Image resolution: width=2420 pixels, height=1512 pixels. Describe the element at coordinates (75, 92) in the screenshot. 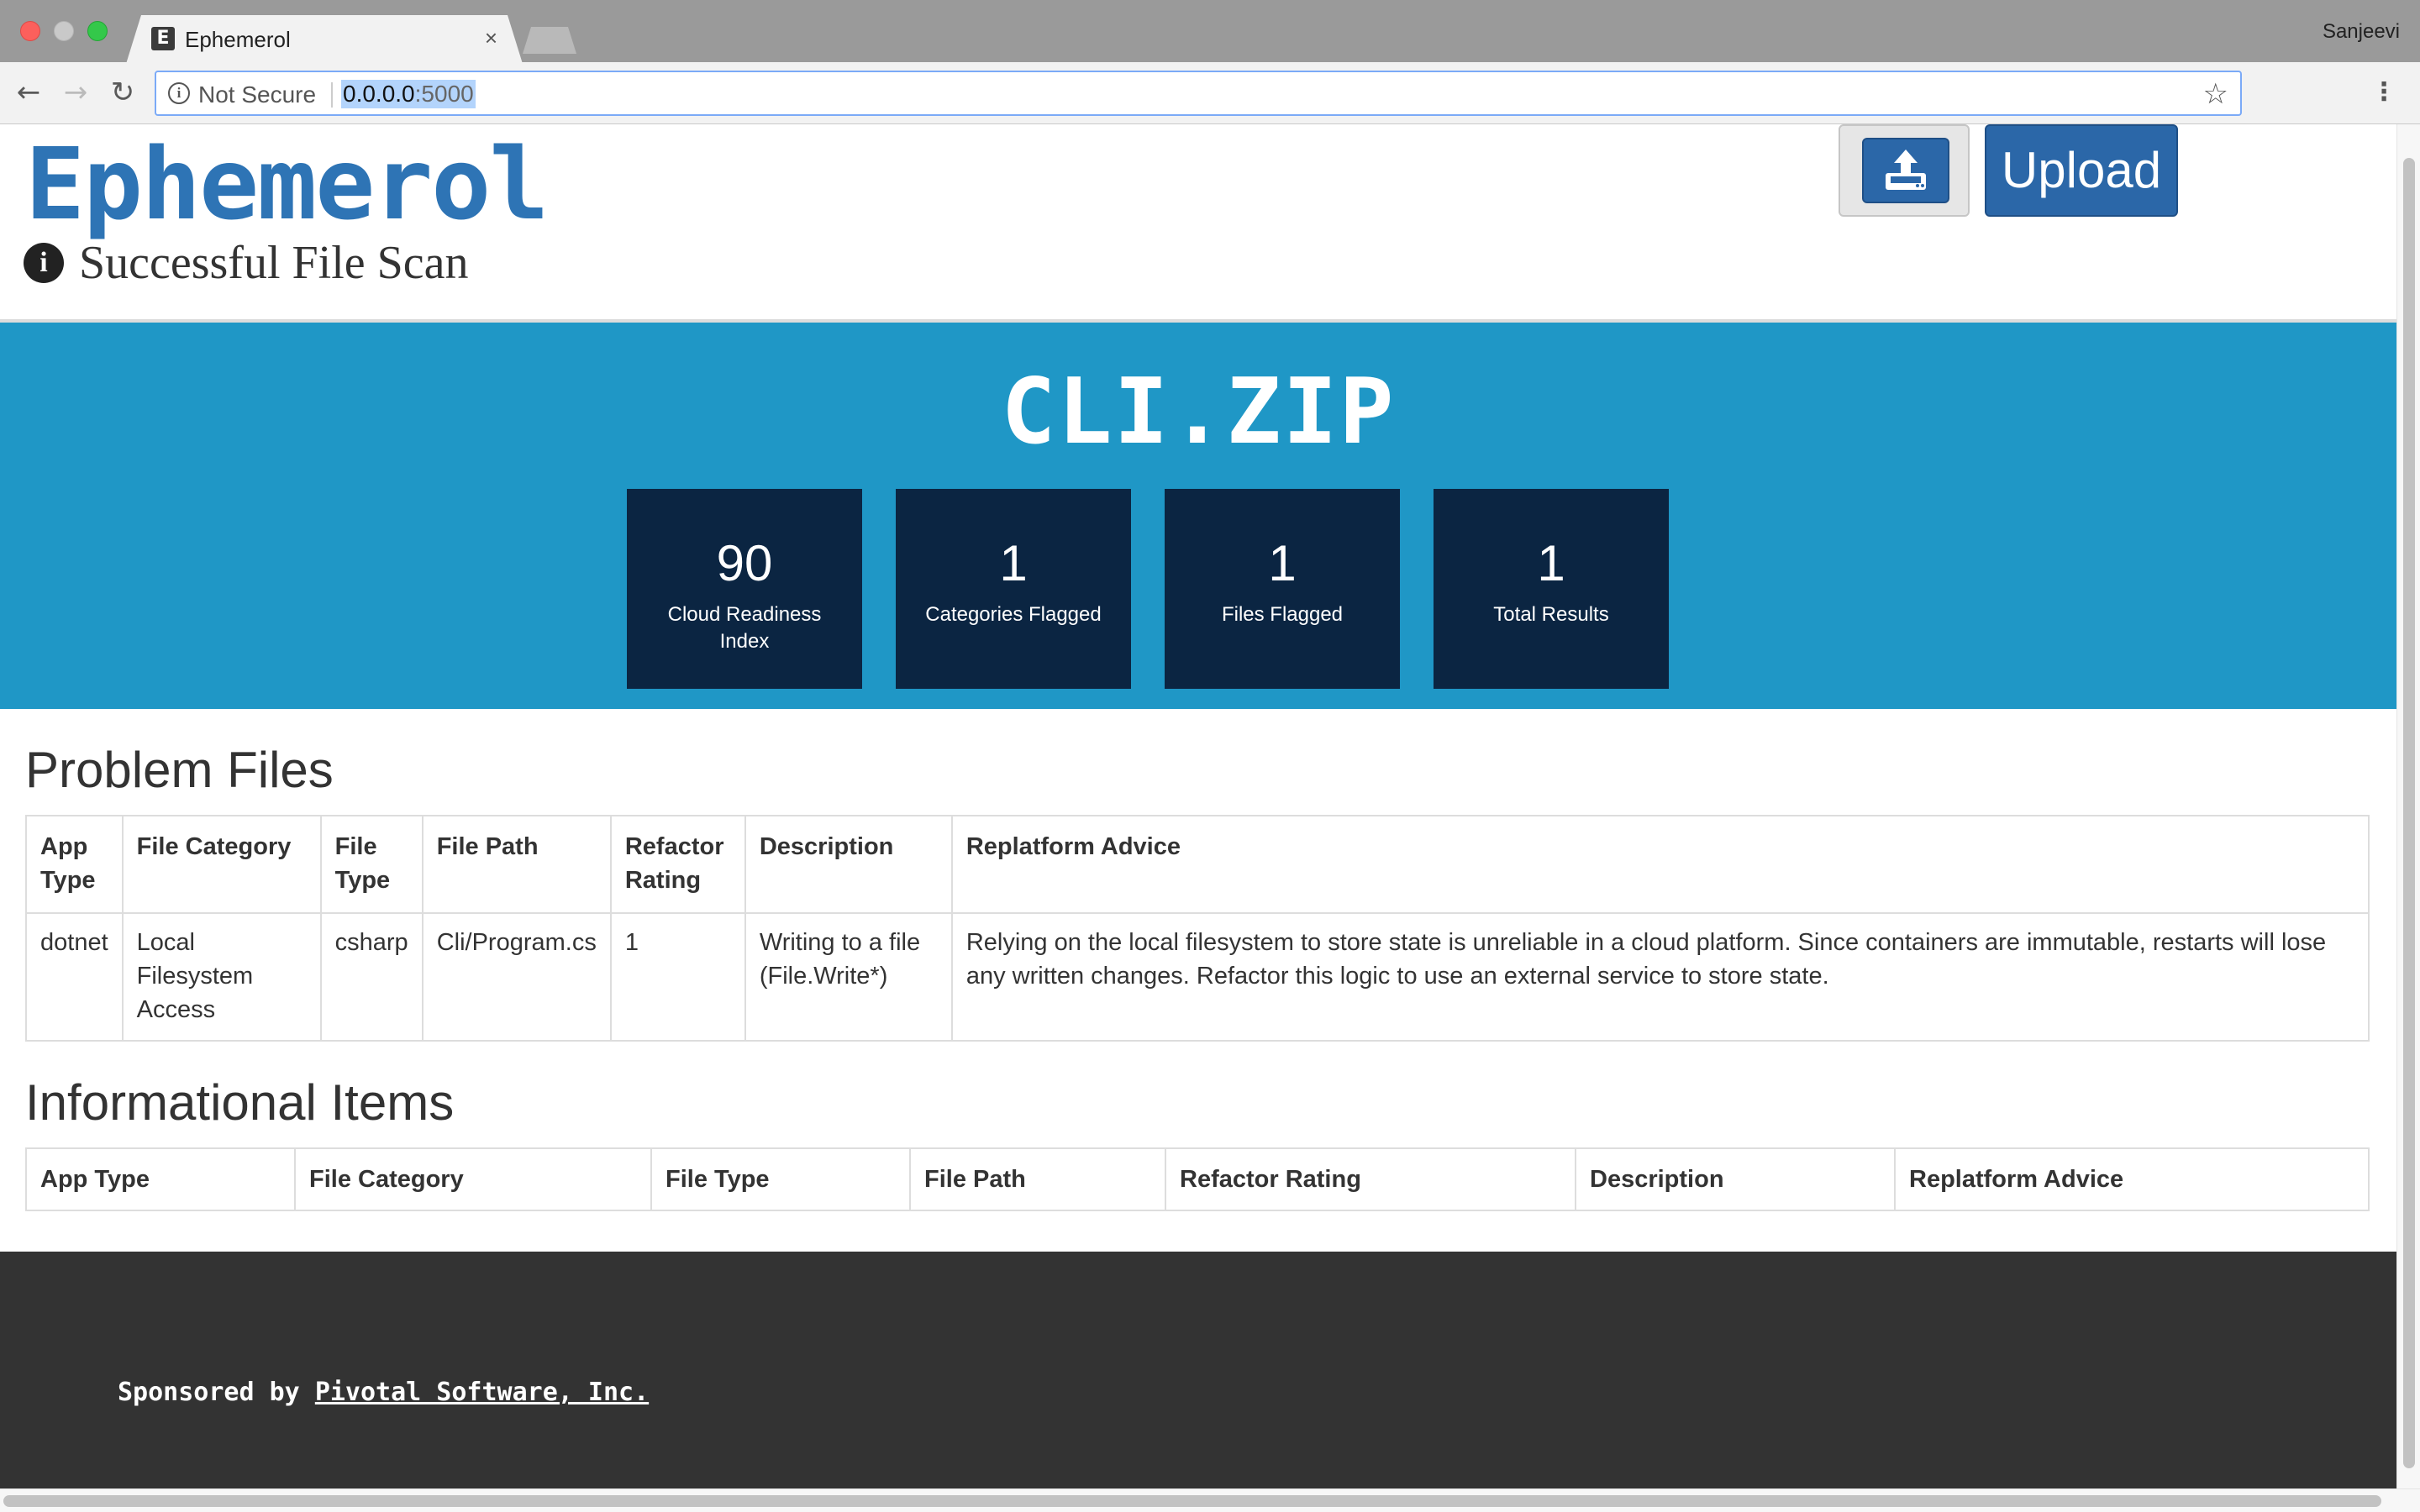

I see `forward-arrow-icon: →` at that location.